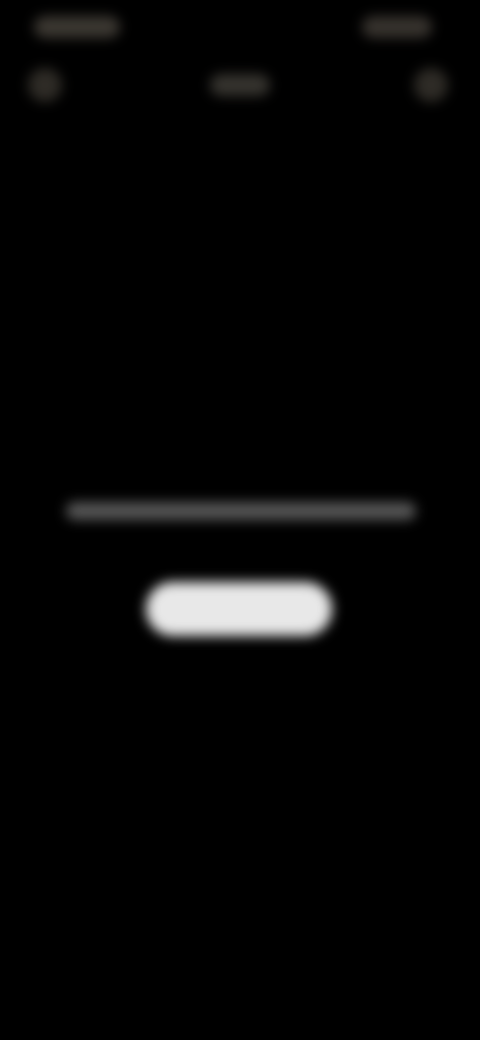 This screenshot has width=480, height=1040. I want to click on message, so click(240, 510).